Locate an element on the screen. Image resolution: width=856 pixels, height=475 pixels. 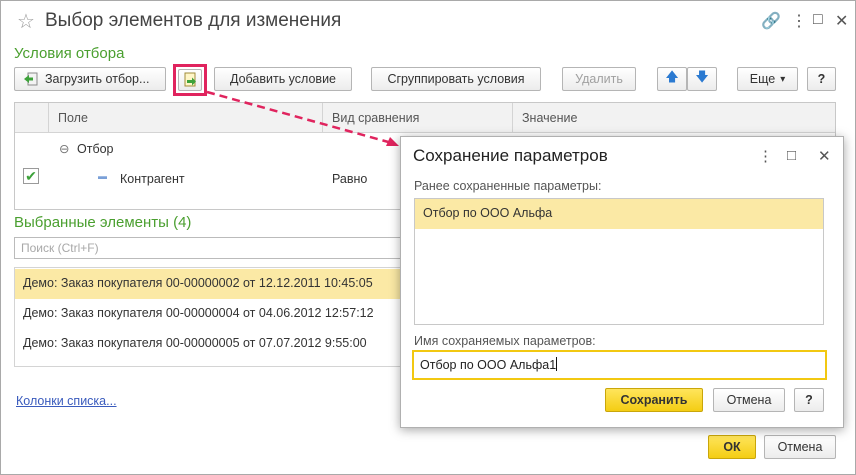
param-name-input: Отбор по ООО Альфа1 is located at coordinates (619, 365).